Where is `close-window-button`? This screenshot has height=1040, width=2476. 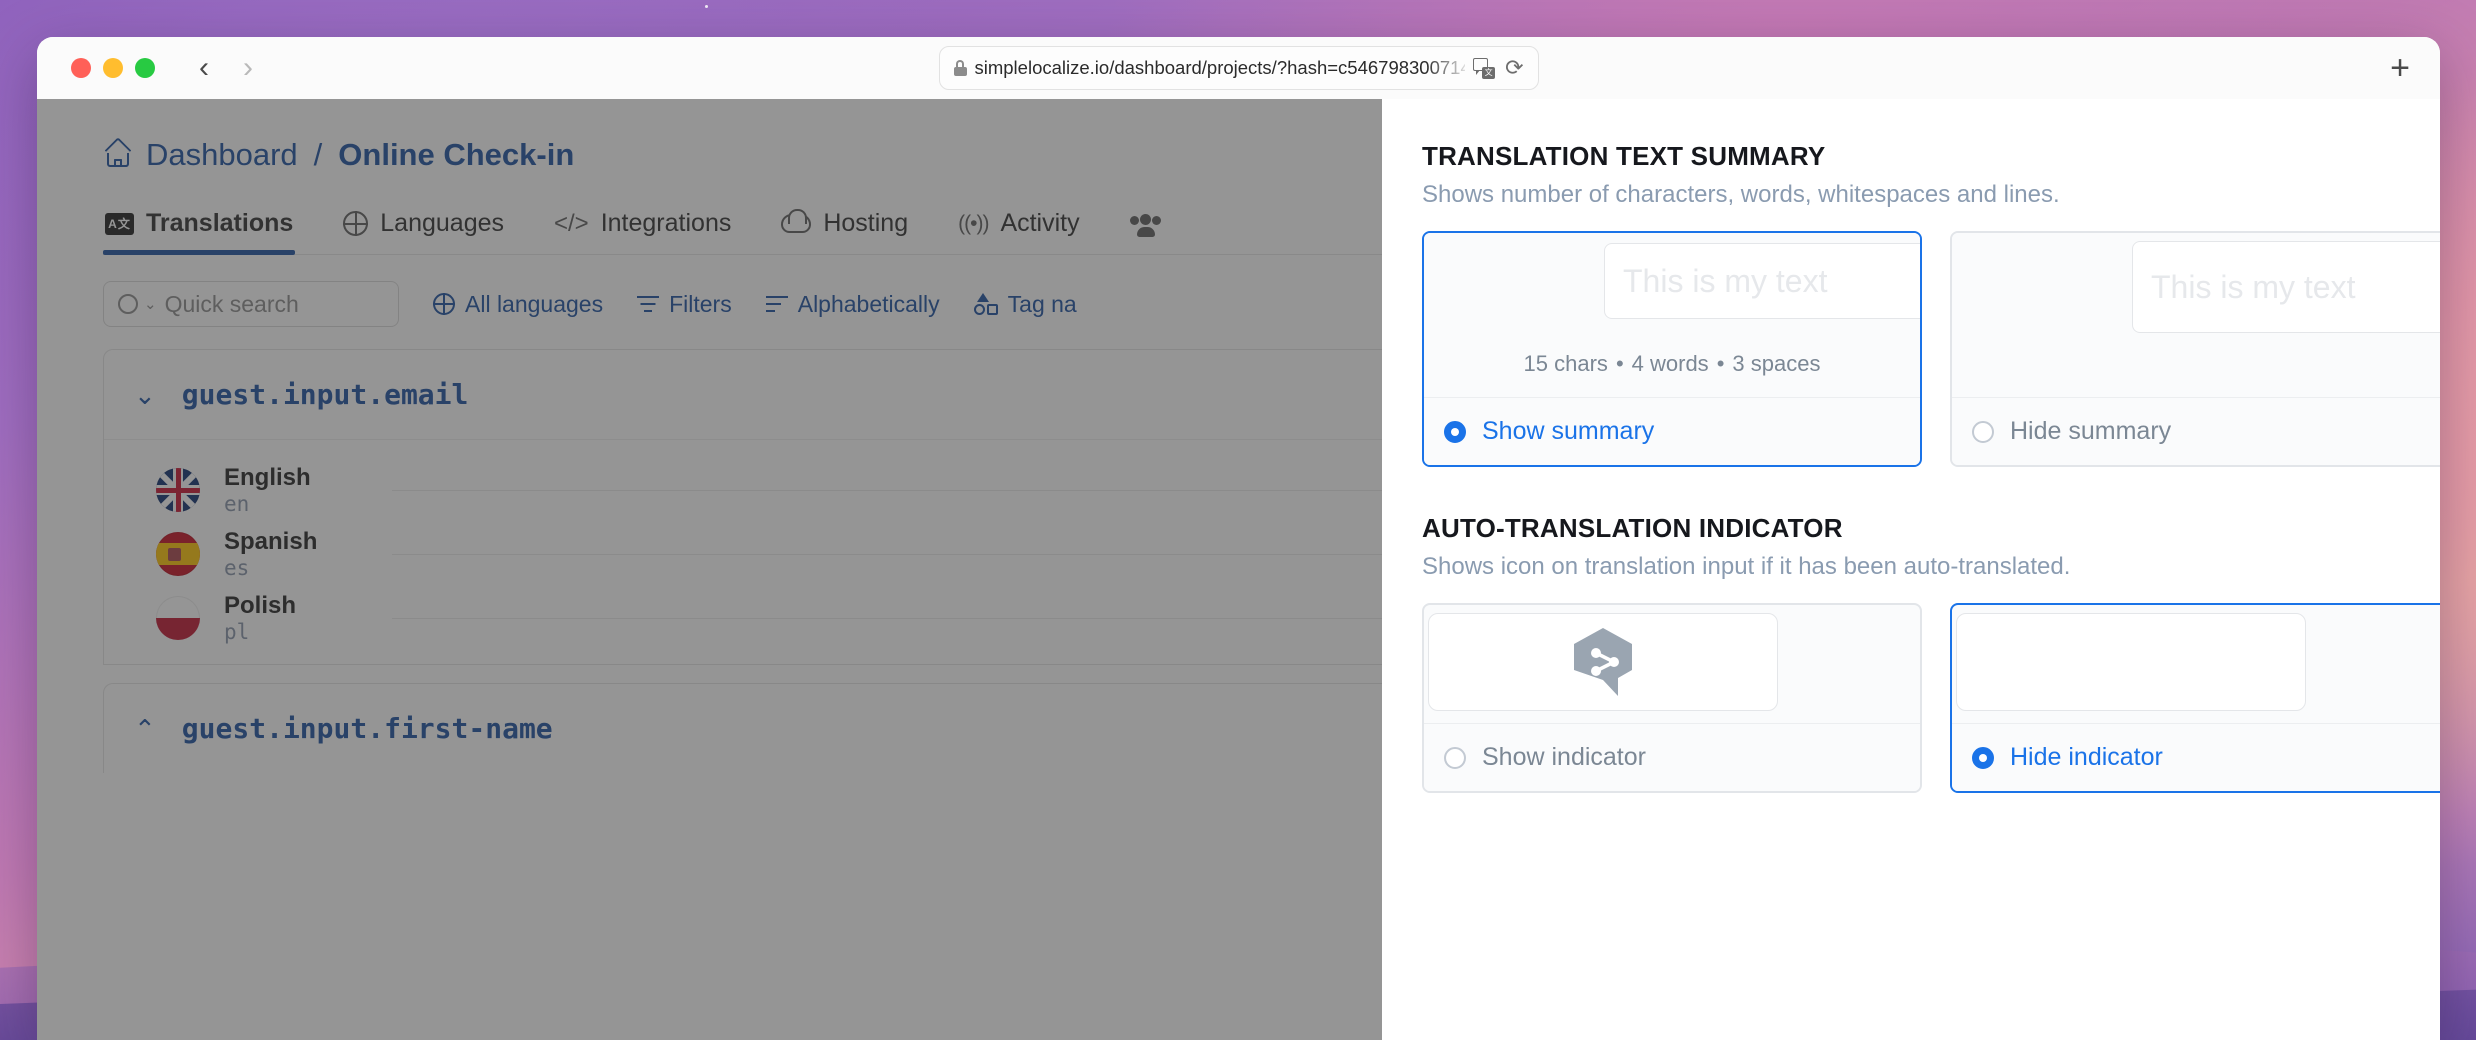
close-window-button is located at coordinates (81, 68).